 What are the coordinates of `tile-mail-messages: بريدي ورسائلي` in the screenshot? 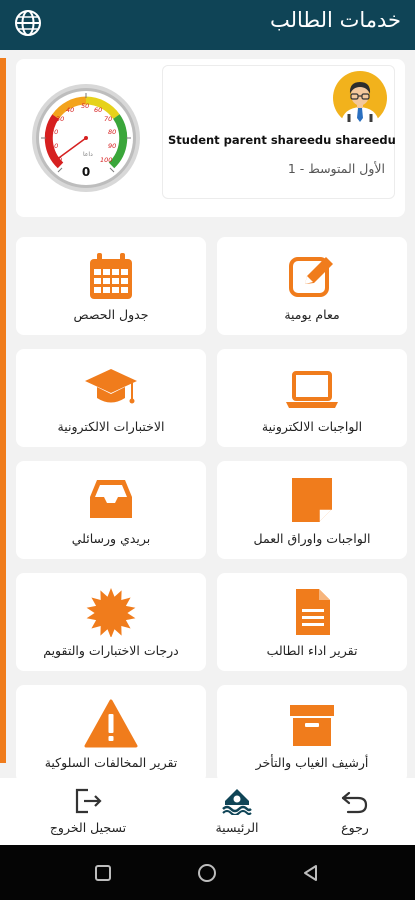 It's located at (111, 510).